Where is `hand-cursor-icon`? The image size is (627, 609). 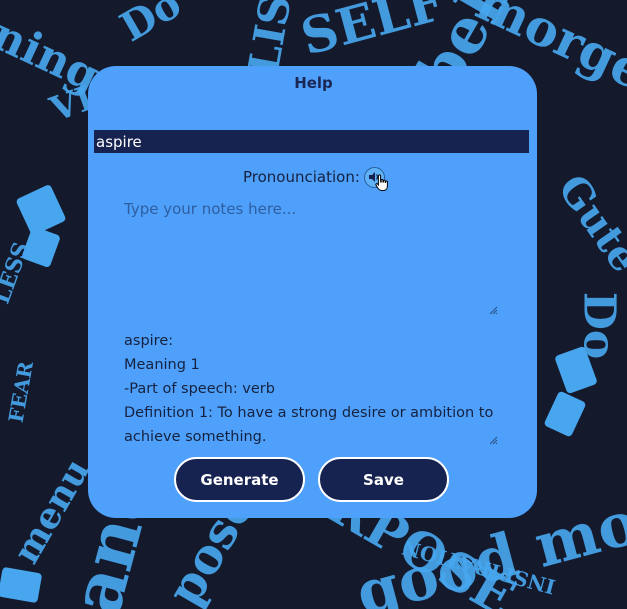
hand-cursor-icon is located at coordinates (381, 182).